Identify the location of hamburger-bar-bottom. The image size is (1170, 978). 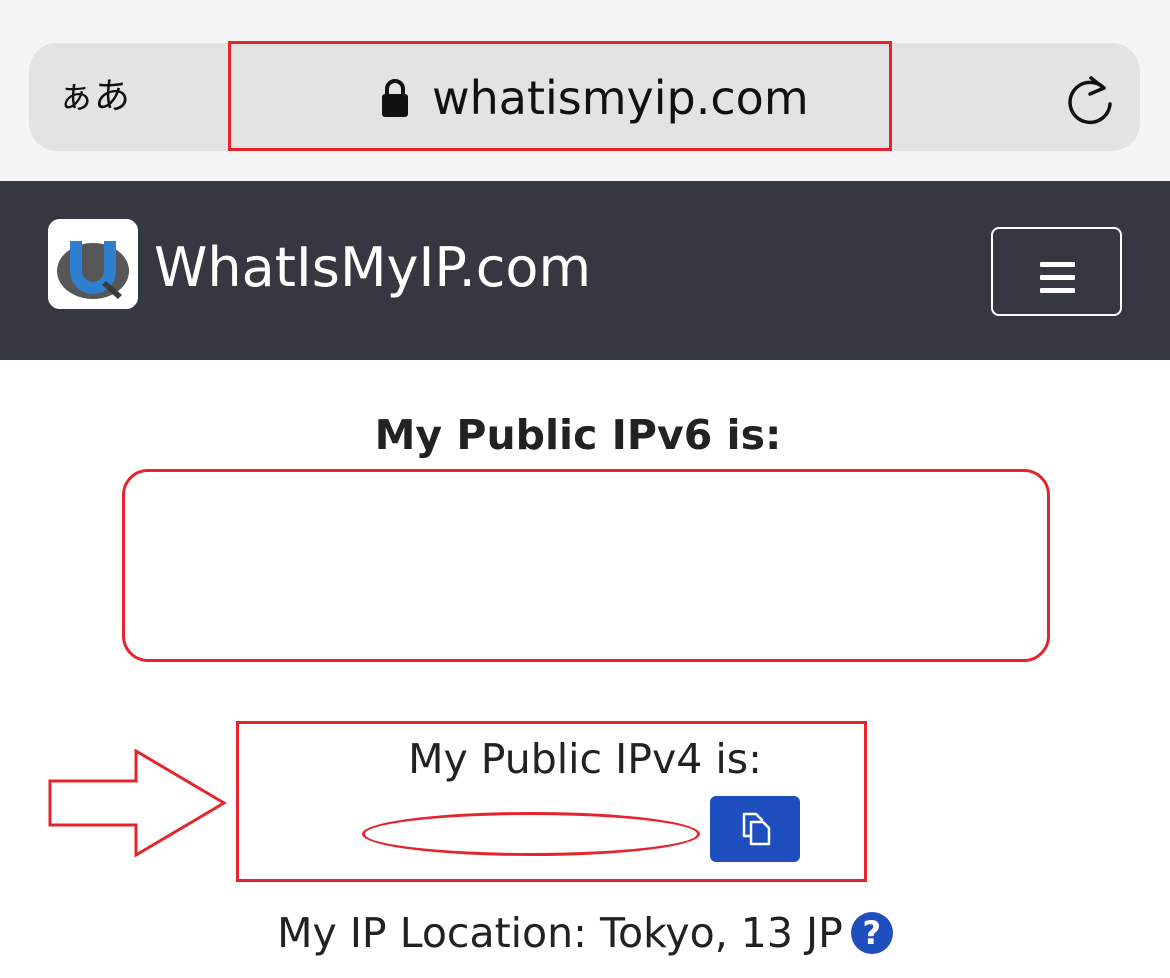
(1057, 290).